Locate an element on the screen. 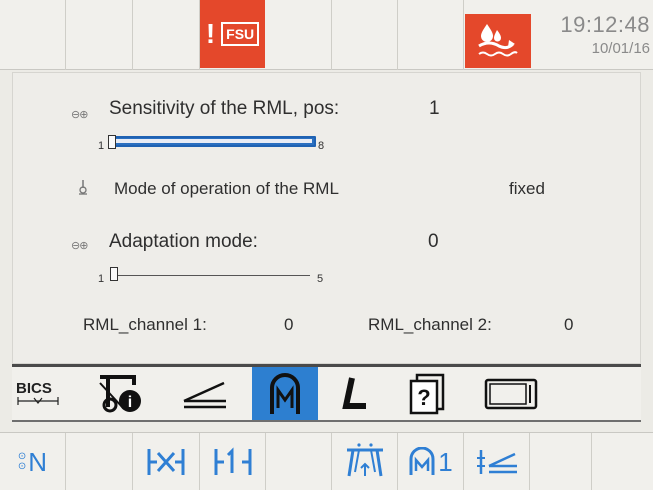 This screenshot has width=653, height=490. svg-text: i is located at coordinates (130, 402).